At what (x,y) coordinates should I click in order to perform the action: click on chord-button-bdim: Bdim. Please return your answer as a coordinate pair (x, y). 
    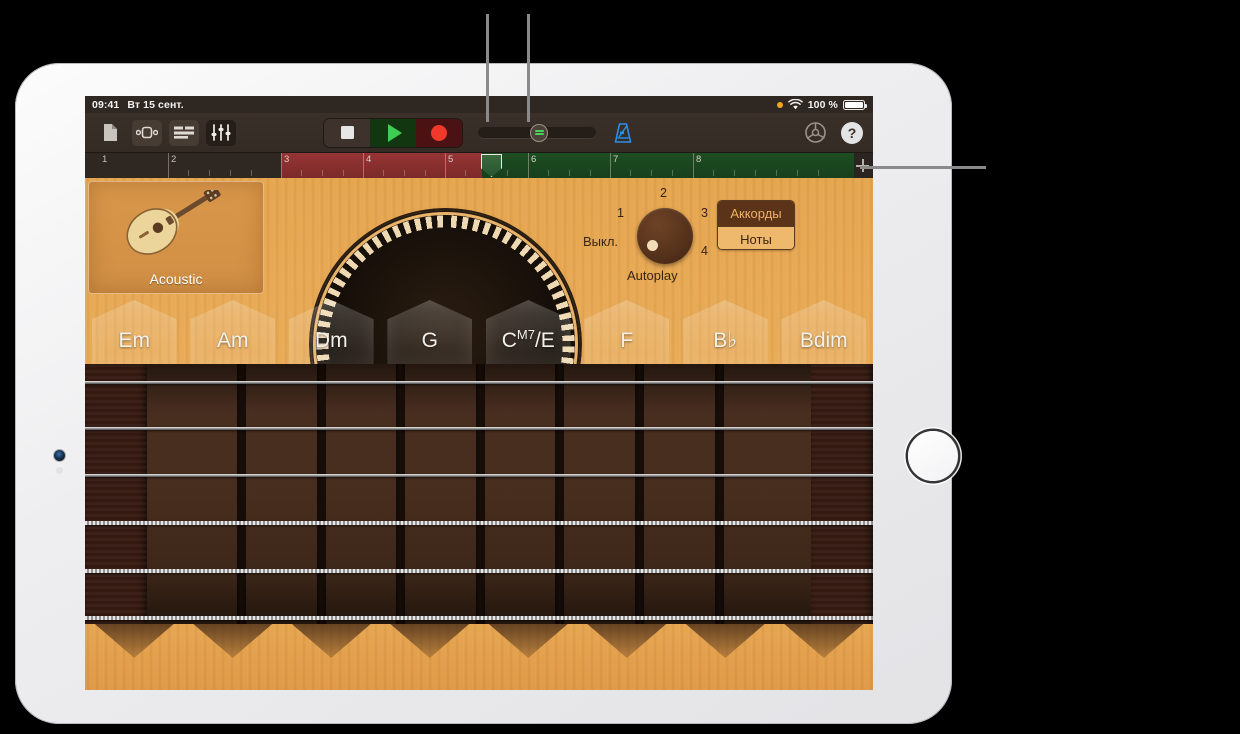
    Looking at the image, I should click on (824, 332).